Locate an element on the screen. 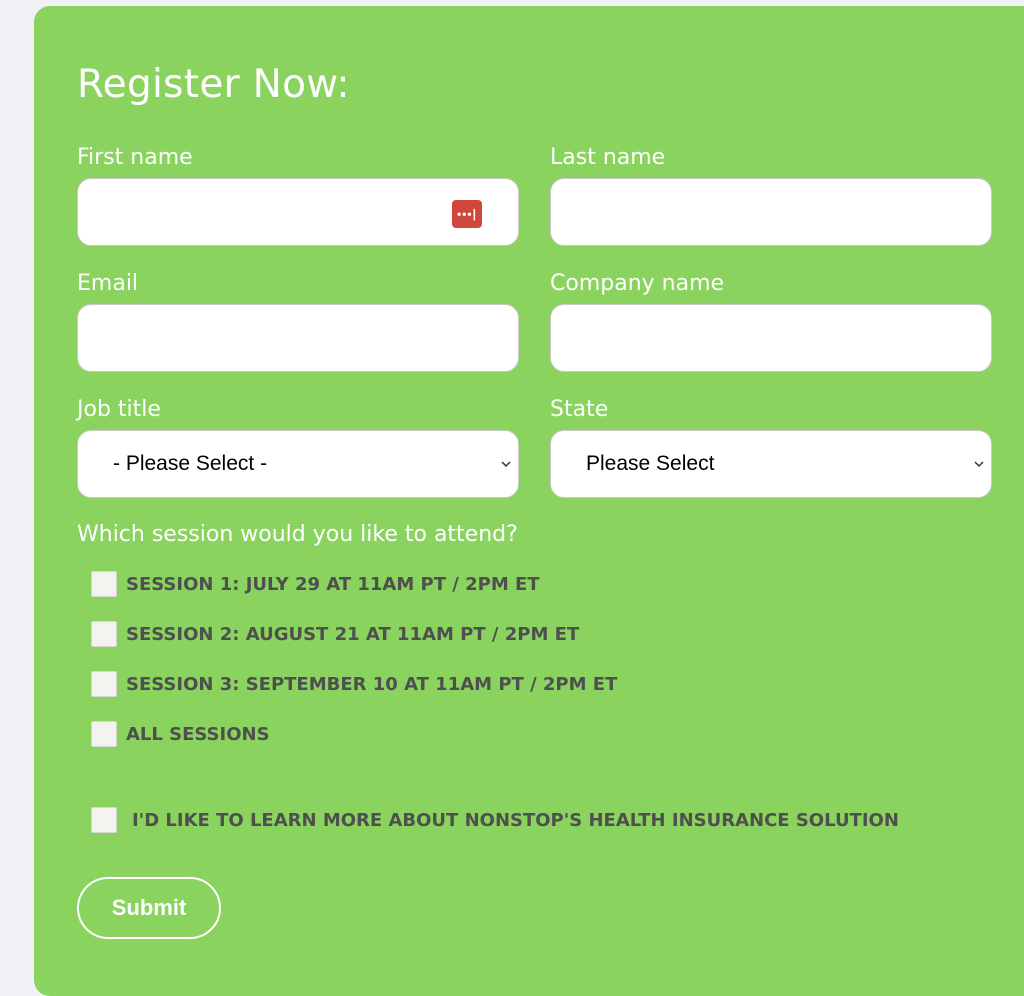 The image size is (1024, 996). session-1-option: SESSION 1: JULY 29 AT 11AM PT / 2PM ET is located at coordinates (315, 584).